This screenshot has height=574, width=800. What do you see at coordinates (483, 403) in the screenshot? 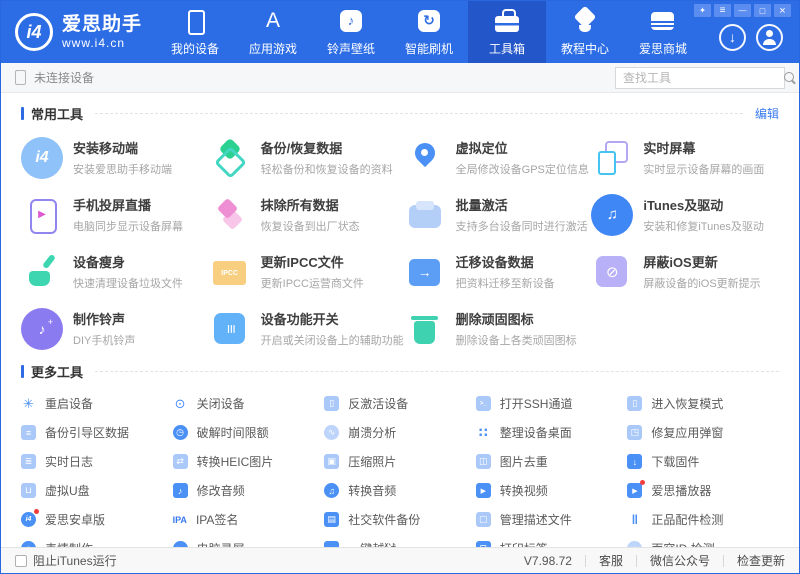
I see `open-ssh-icon` at bounding box center [483, 403].